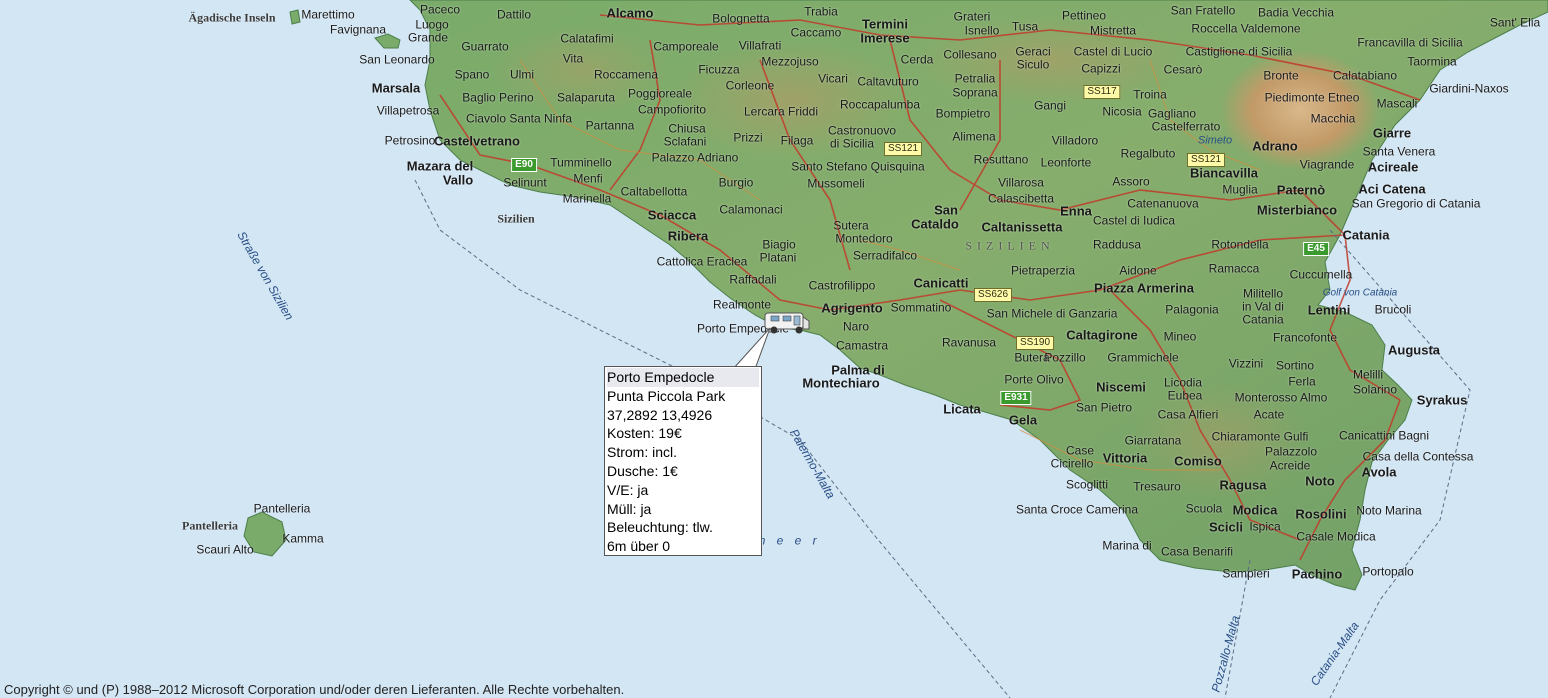  What do you see at coordinates (885, 38) in the screenshot?
I see `city-label: Imerese` at bounding box center [885, 38].